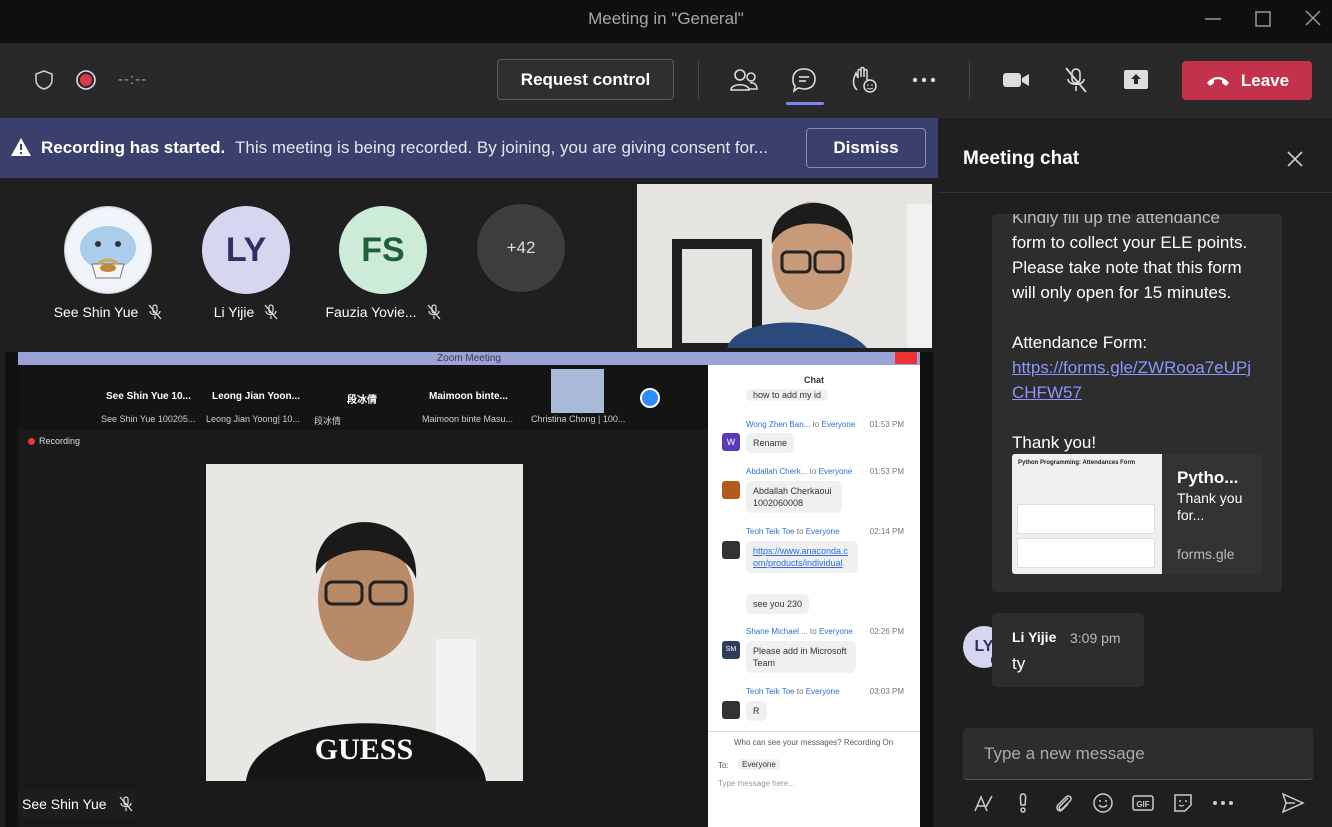 The image size is (1332, 827). I want to click on close-window-icon, so click(1313, 19).